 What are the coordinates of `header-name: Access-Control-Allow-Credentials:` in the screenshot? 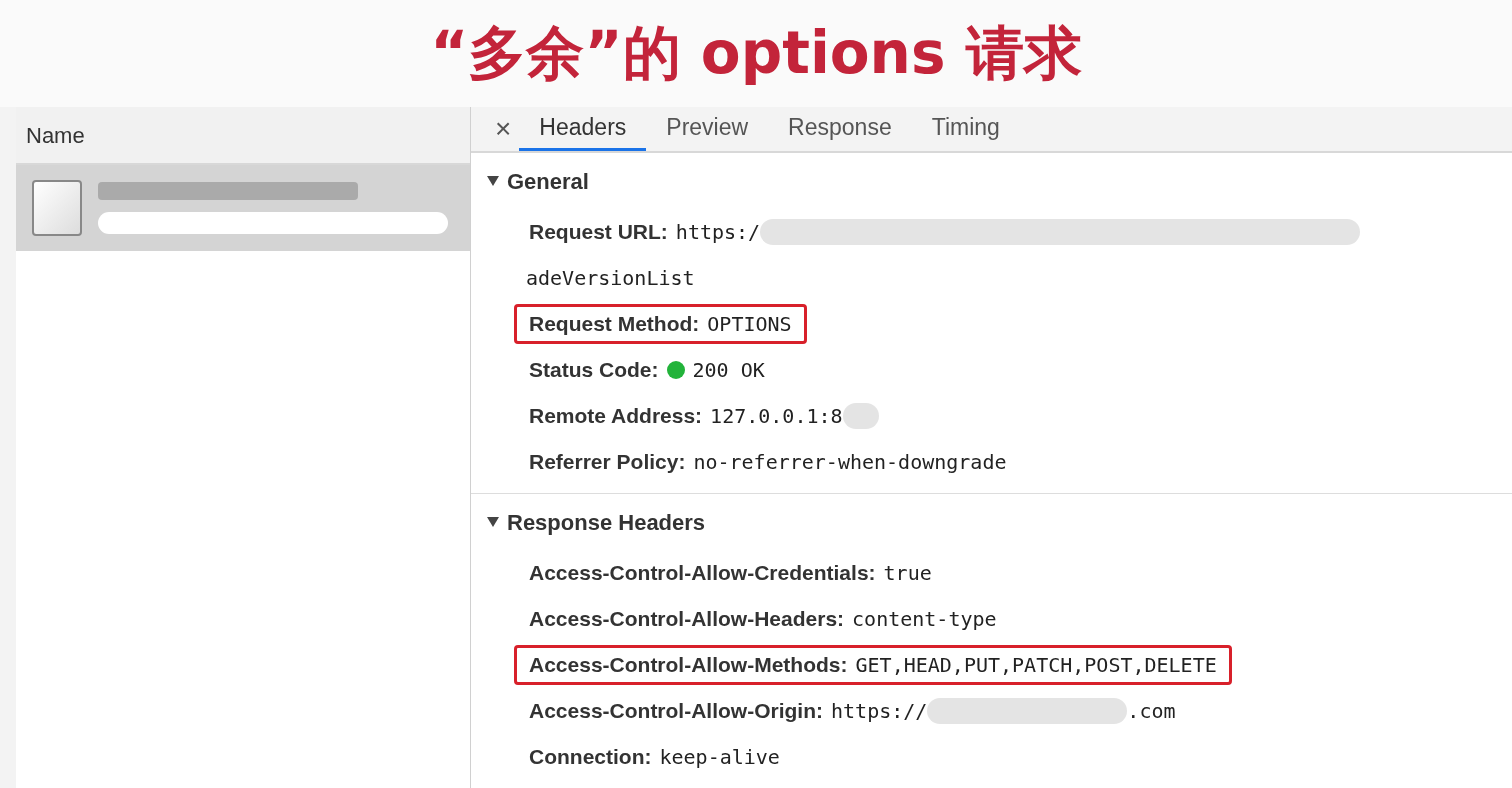 It's located at (702, 573).